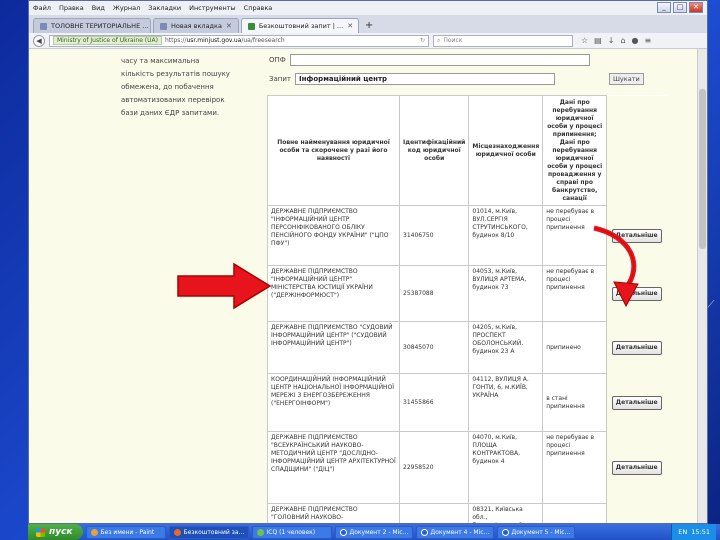 This screenshot has width=720, height=540. Describe the element at coordinates (611, 40) in the screenshot. I see `download-icon: ↓` at that location.